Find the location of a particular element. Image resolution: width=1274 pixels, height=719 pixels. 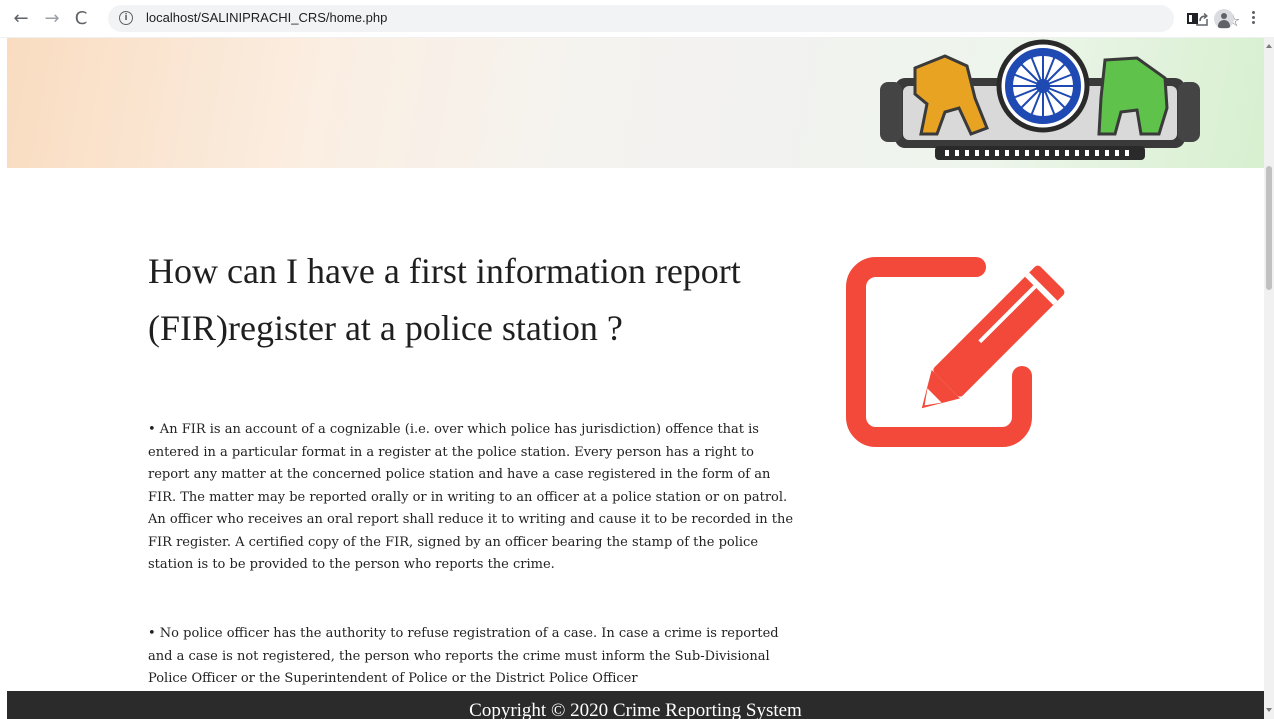

copyright-text: Copyright © 2020 Crime Reporting System is located at coordinates (635, 709).